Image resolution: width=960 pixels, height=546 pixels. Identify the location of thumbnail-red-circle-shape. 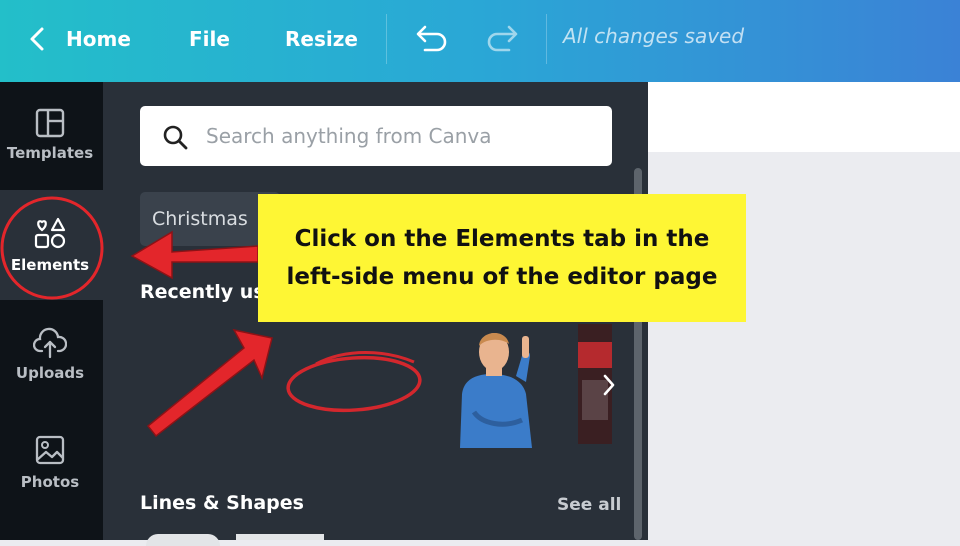
(354, 381).